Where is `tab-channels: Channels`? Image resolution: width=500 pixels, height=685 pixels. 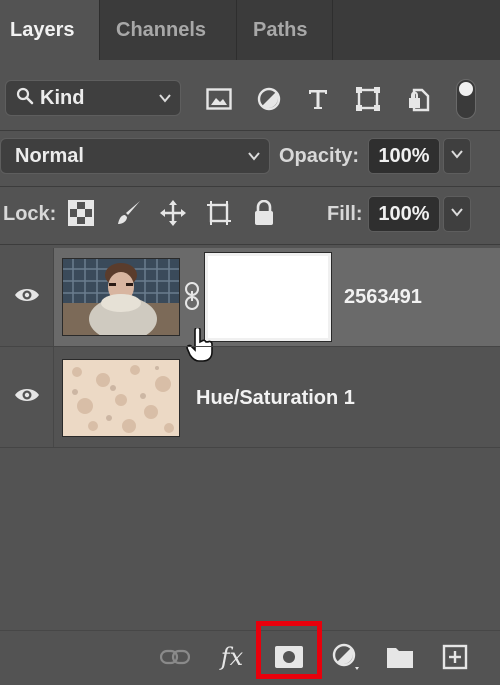
tab-channels: Channels is located at coordinates (168, 30).